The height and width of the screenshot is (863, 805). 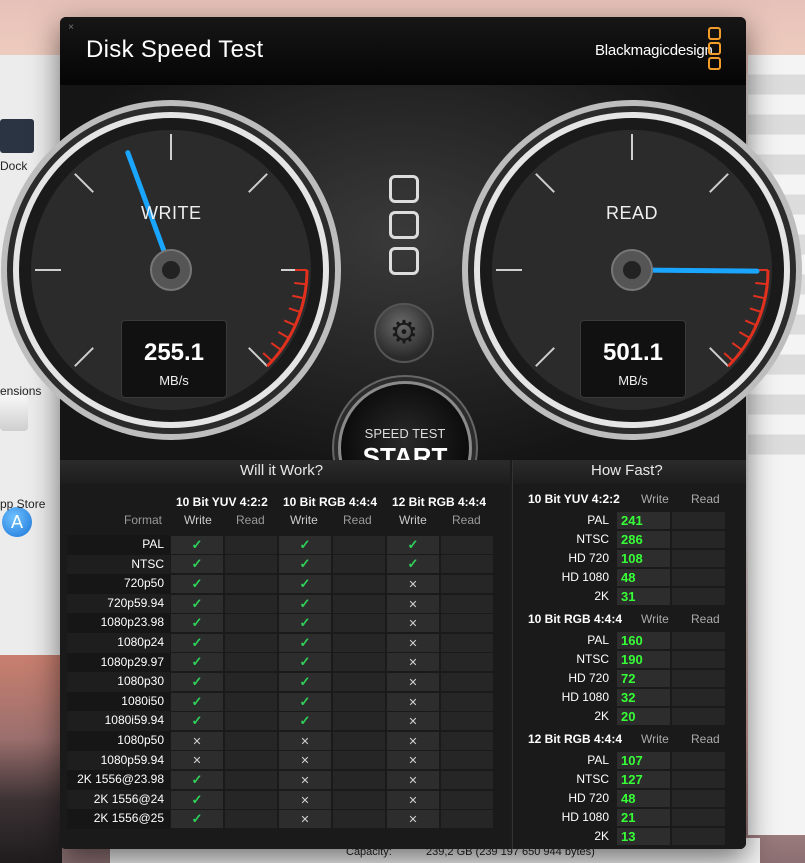 I want to click on drive-stack-icon, so click(x=404, y=229).